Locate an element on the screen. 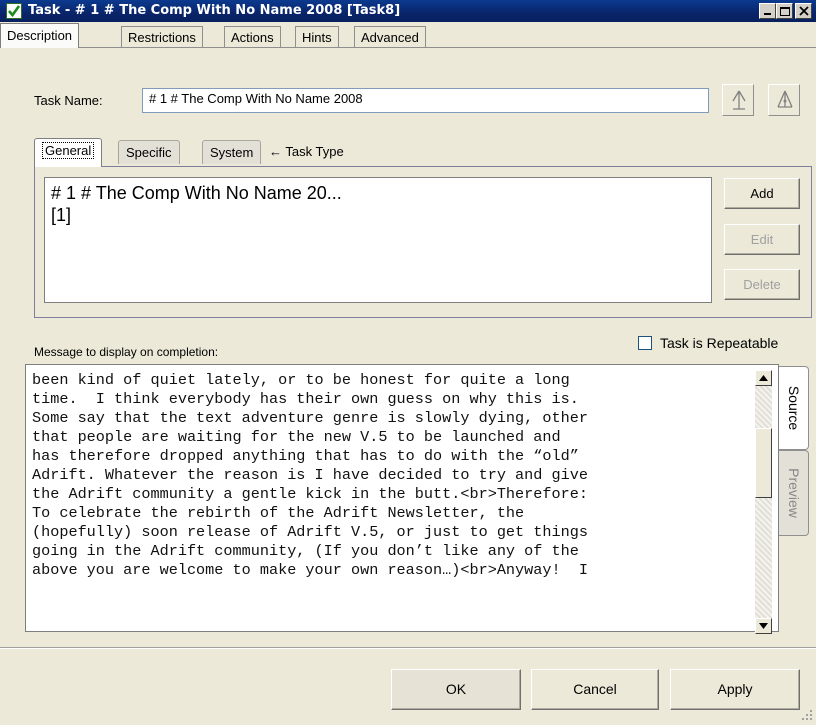  tab-actions: Actions is located at coordinates (252, 36).